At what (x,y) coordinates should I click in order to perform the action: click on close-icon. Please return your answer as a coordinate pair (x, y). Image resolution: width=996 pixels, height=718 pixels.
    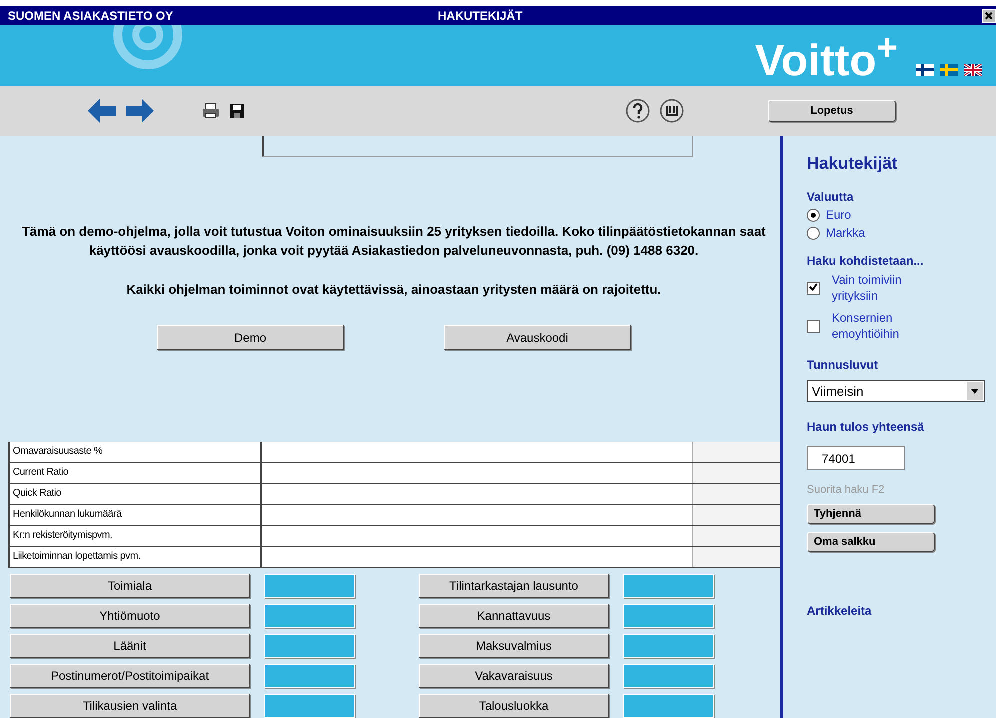
    Looking at the image, I should click on (989, 15).